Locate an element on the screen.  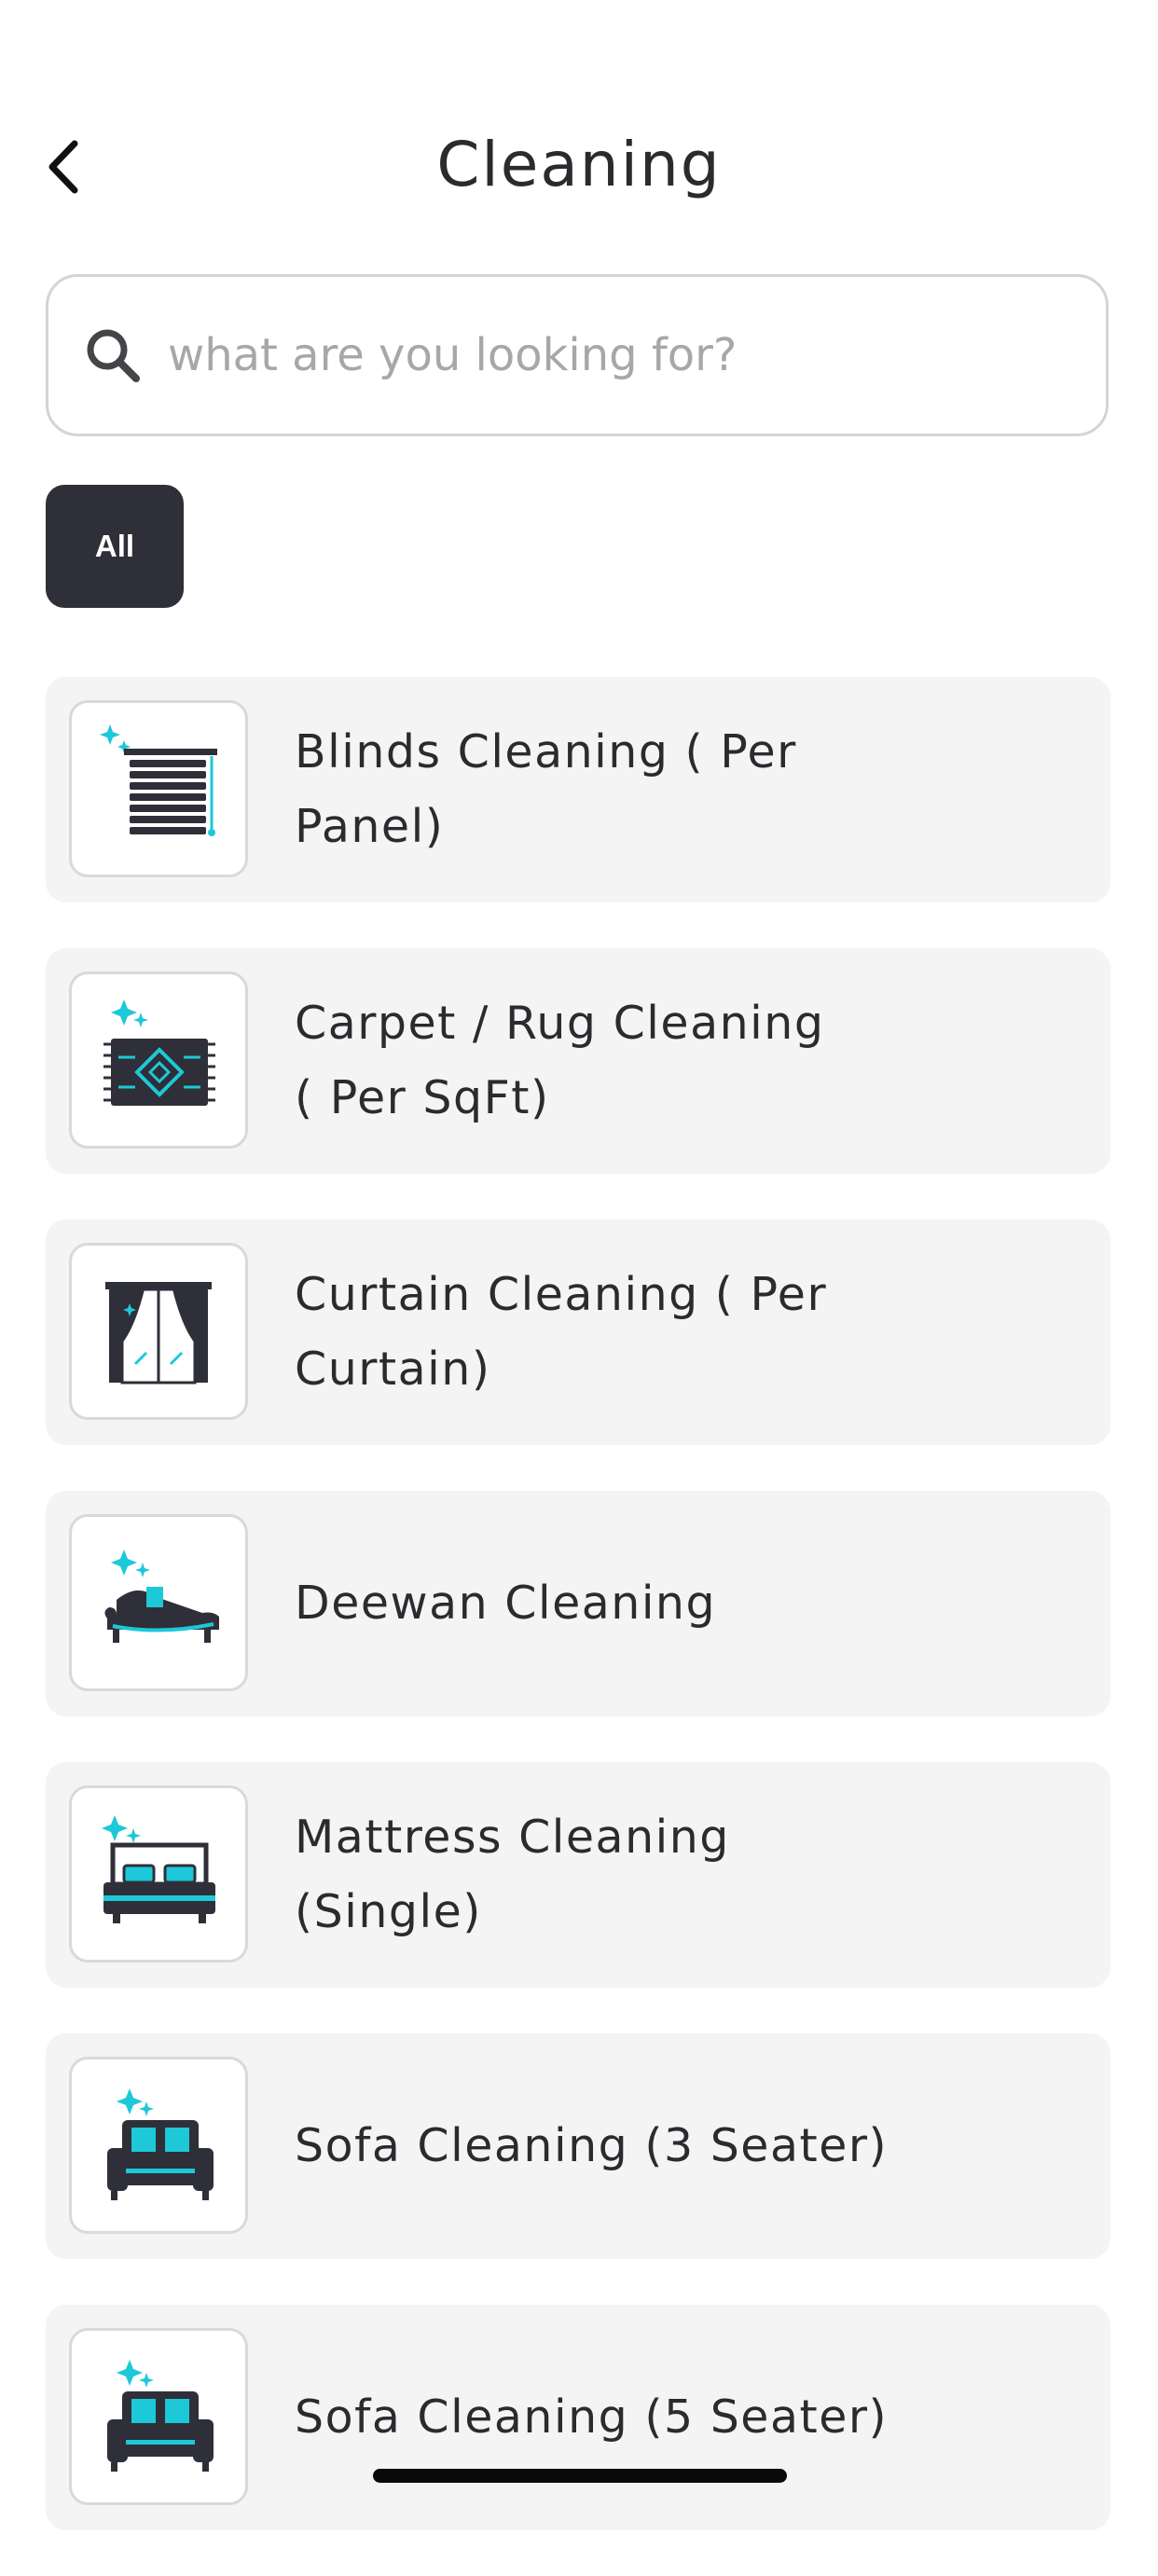
service-label: Carpet / Rug Cleaning ( Per SqFt) is located at coordinates (560, 1060).